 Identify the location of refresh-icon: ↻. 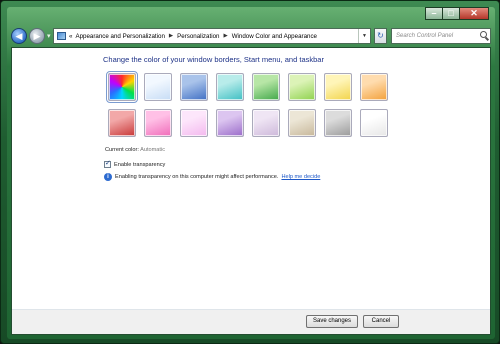
(380, 35).